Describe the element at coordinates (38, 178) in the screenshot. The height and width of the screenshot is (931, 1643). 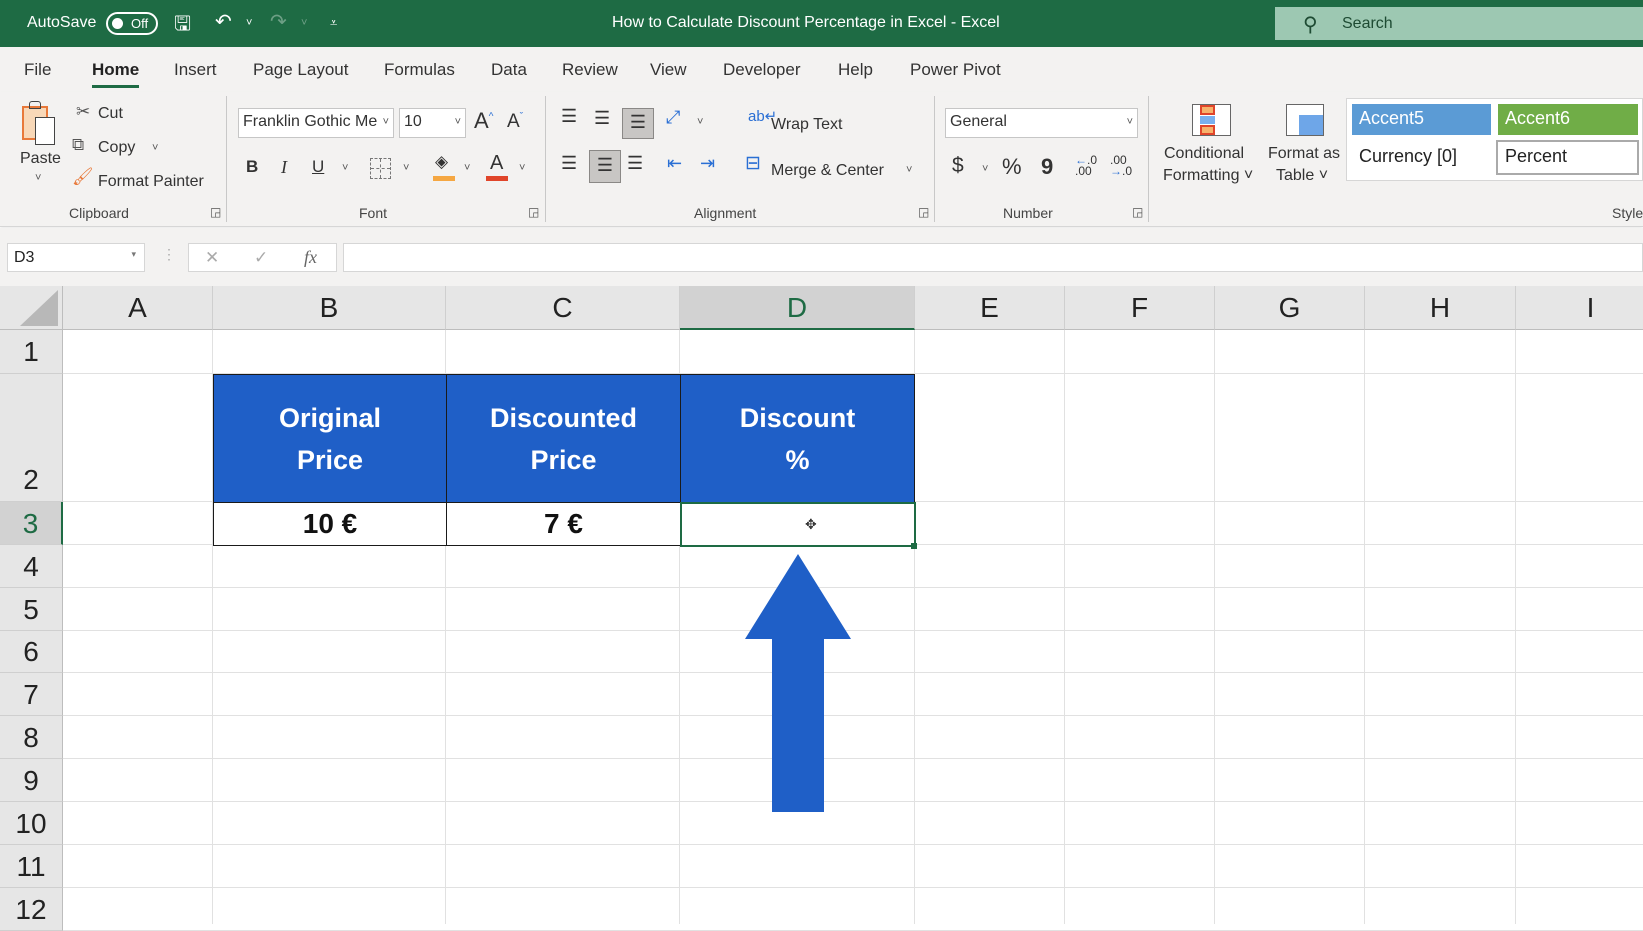
I see `paste-dropdown-icon: ˅` at that location.